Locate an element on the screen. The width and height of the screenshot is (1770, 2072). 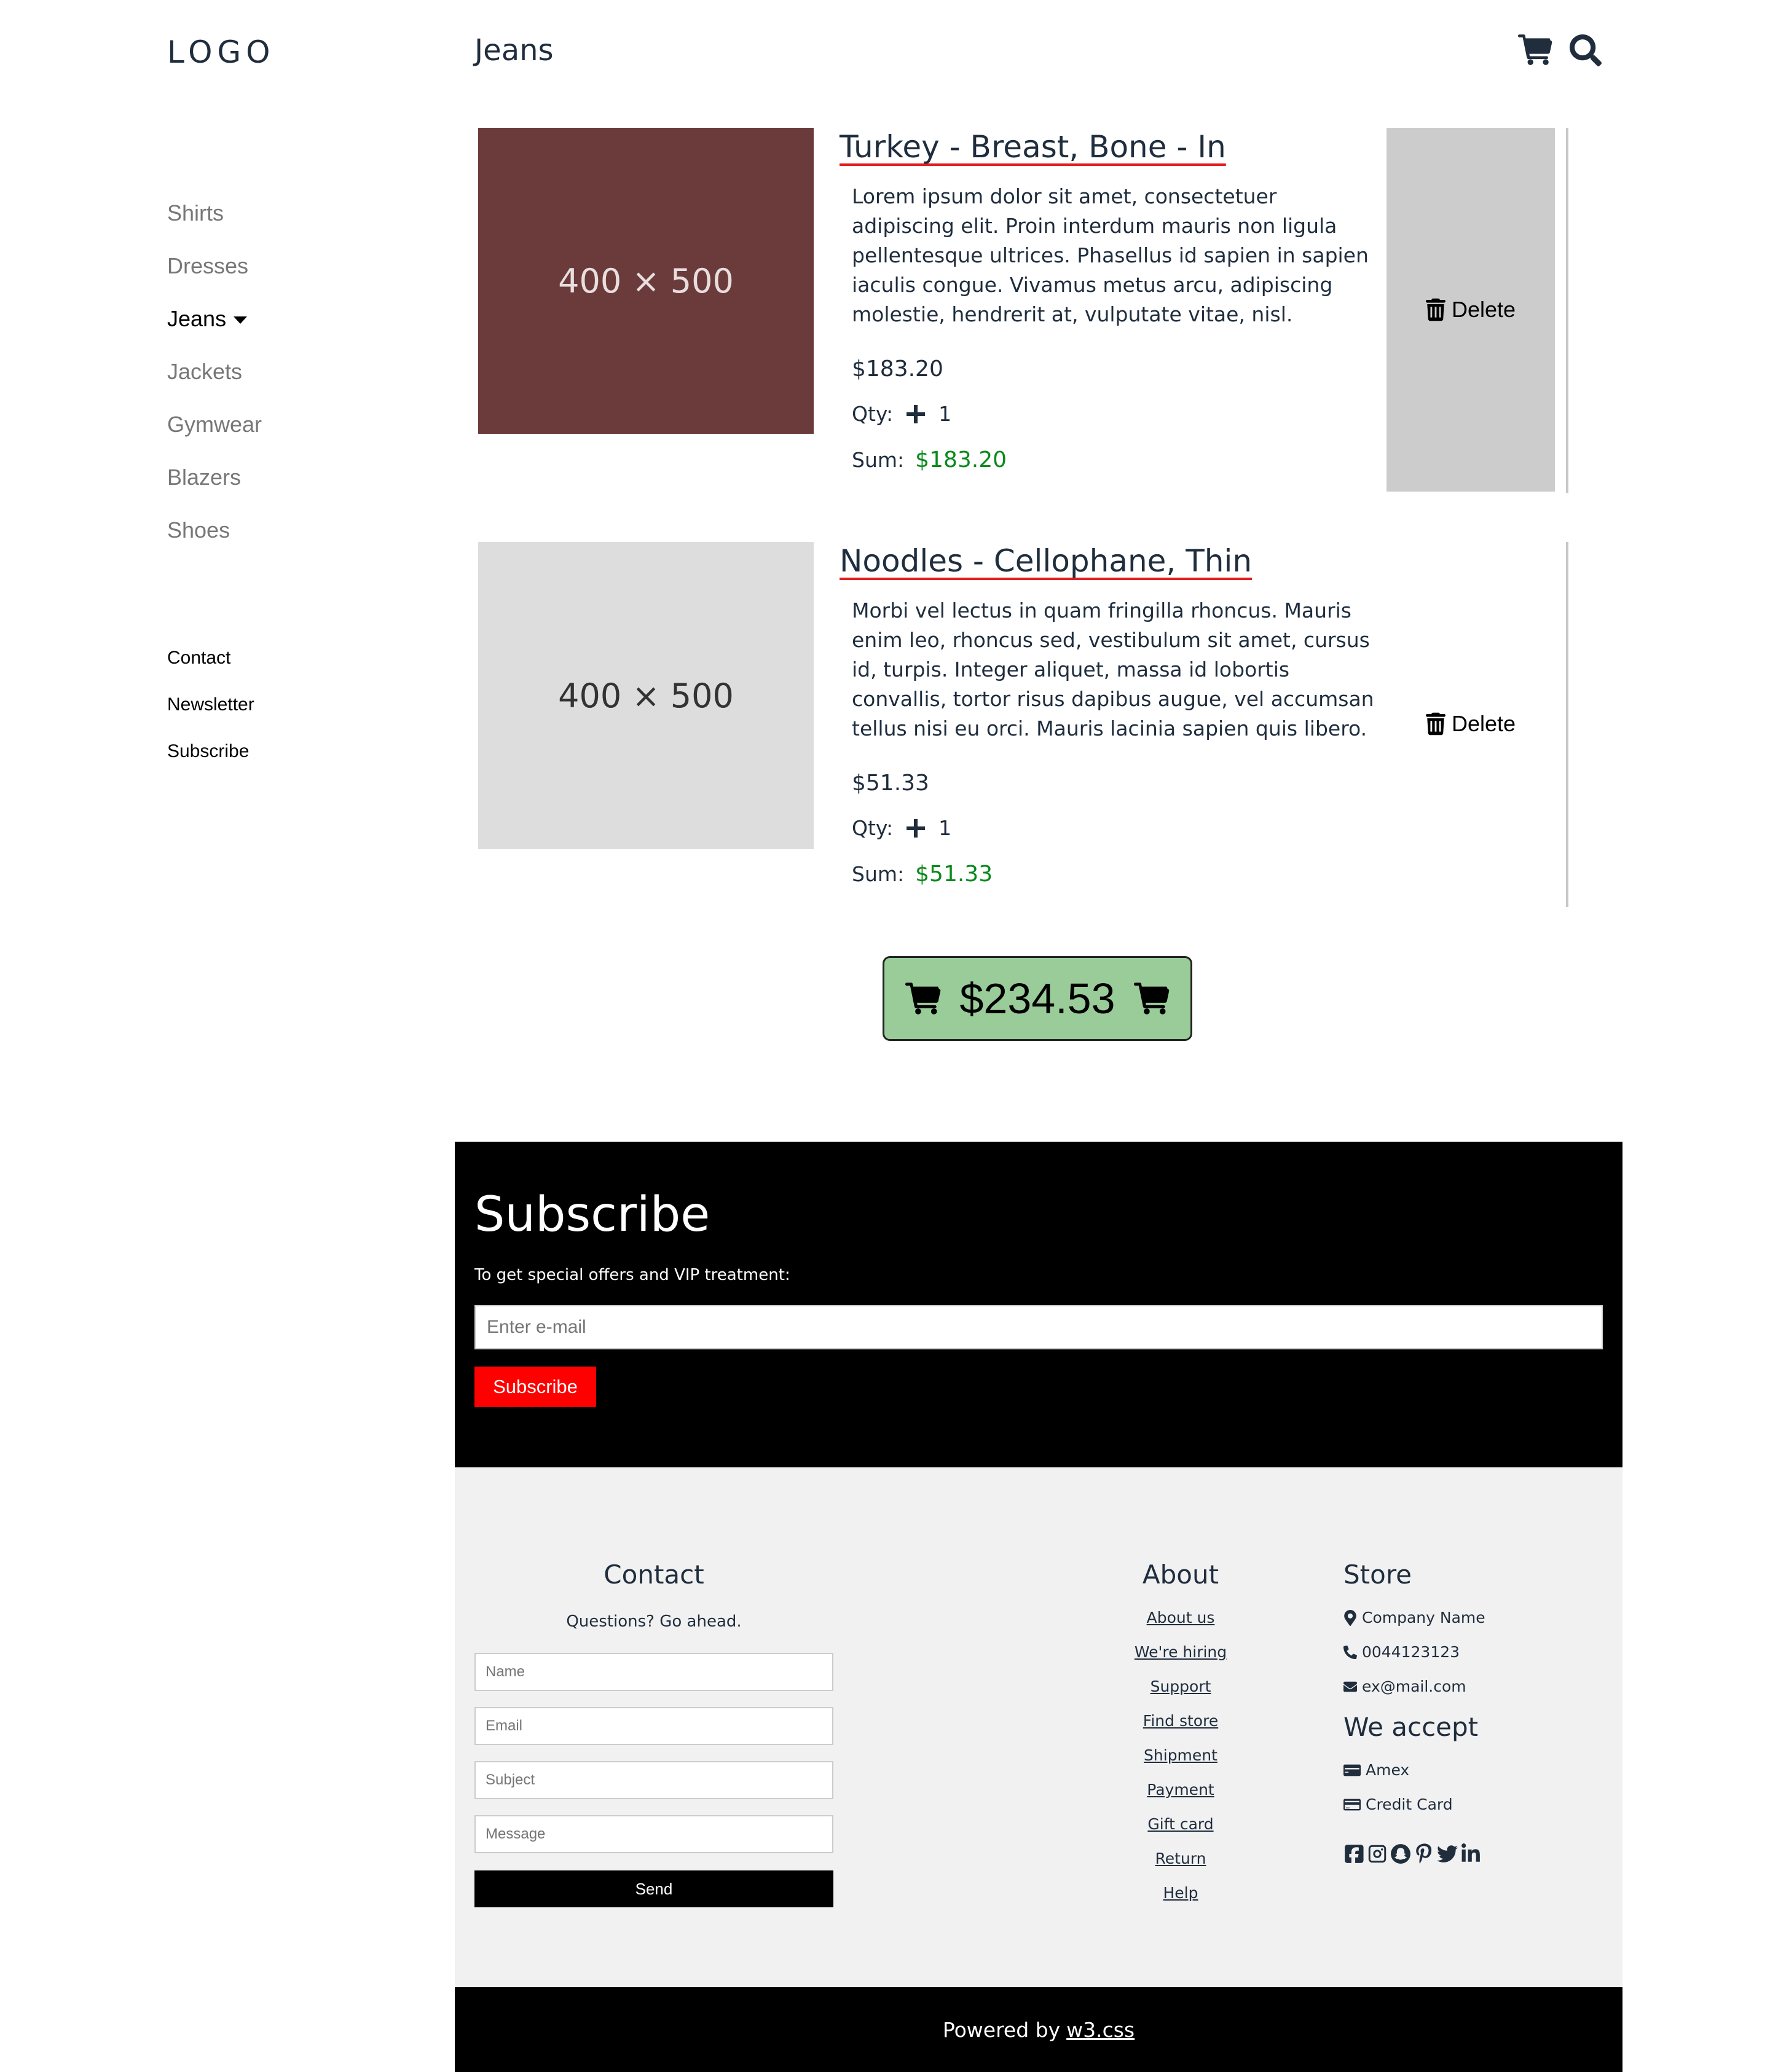
snapchat-icon is located at coordinates (1401, 1853).